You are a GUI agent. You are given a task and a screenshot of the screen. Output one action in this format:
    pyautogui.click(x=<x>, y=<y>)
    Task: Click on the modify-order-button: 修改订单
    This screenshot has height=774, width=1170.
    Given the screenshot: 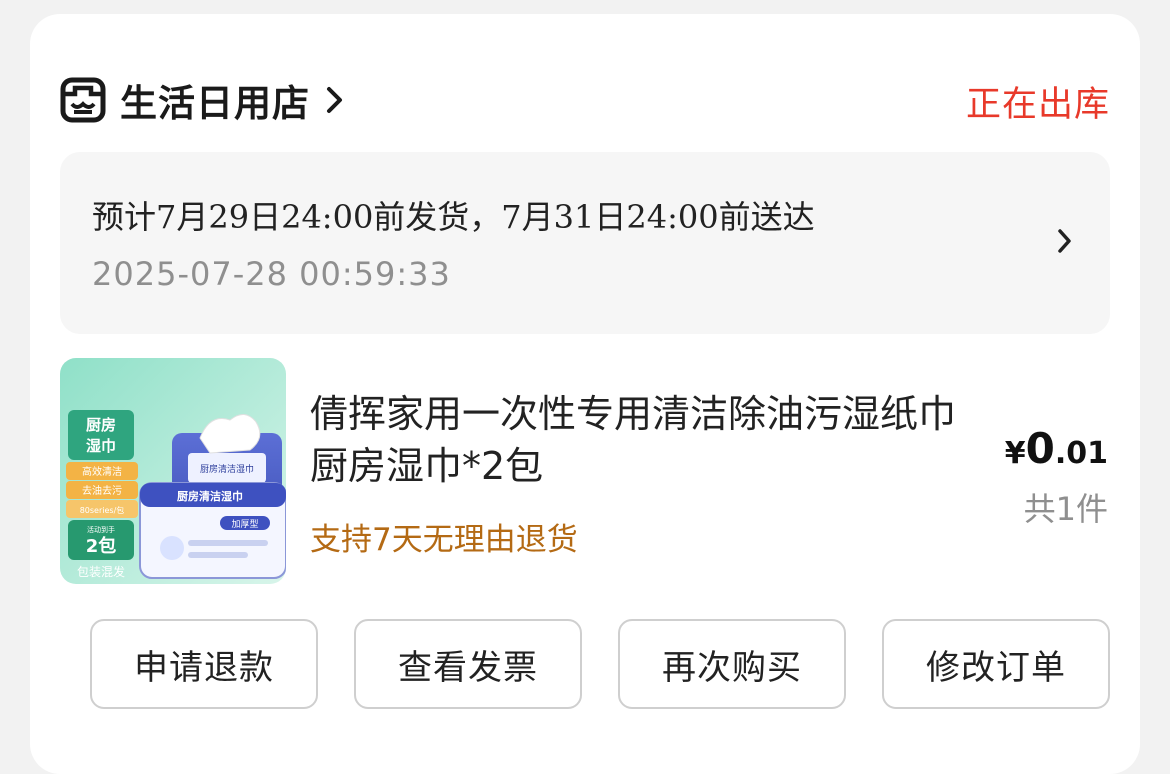 What is the action you would take?
    pyautogui.click(x=996, y=664)
    